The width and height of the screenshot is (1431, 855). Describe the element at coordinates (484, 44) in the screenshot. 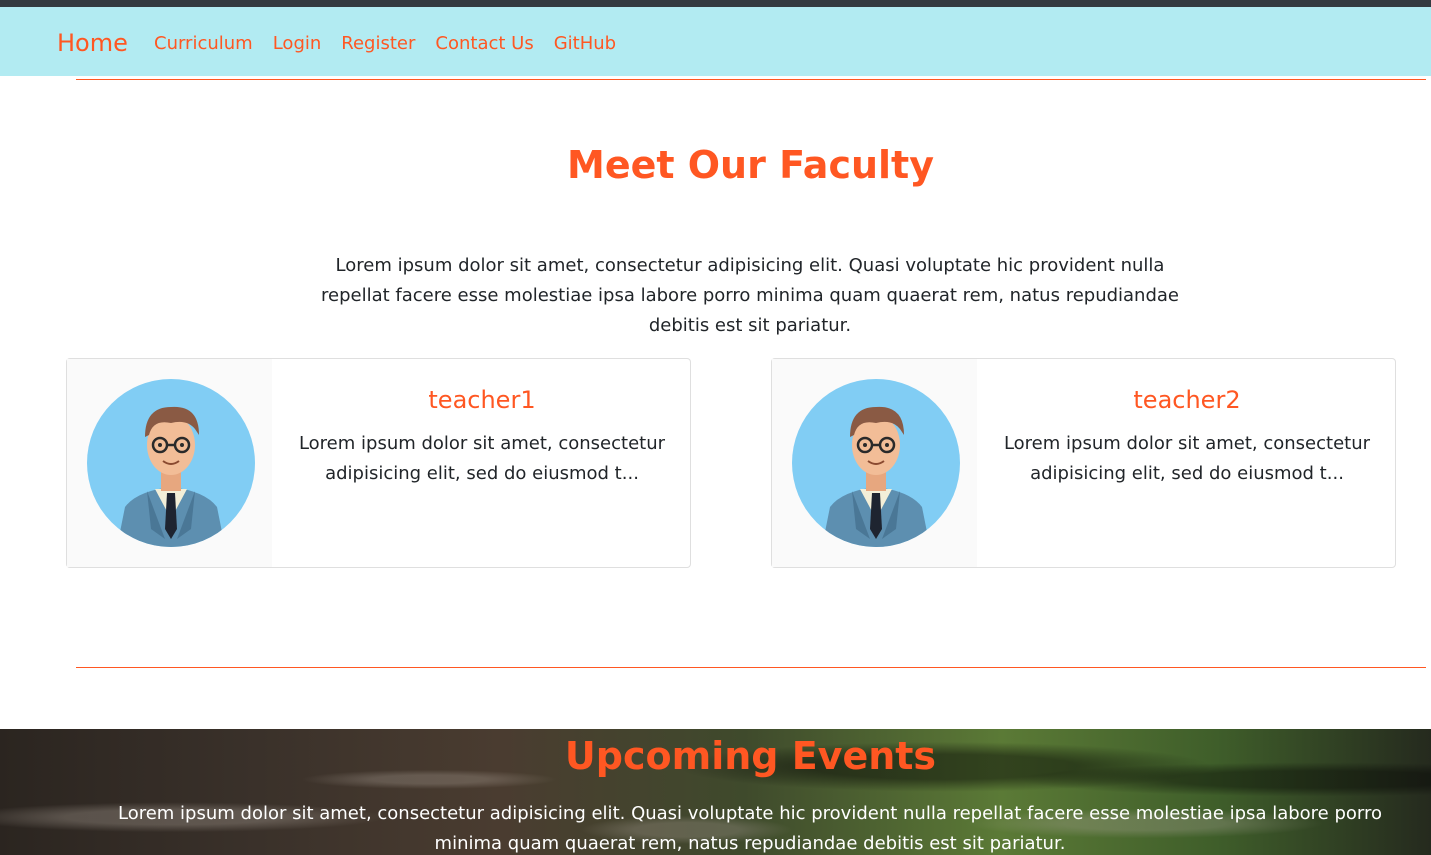

I see `nav-link-contact-us: Contact Us` at that location.